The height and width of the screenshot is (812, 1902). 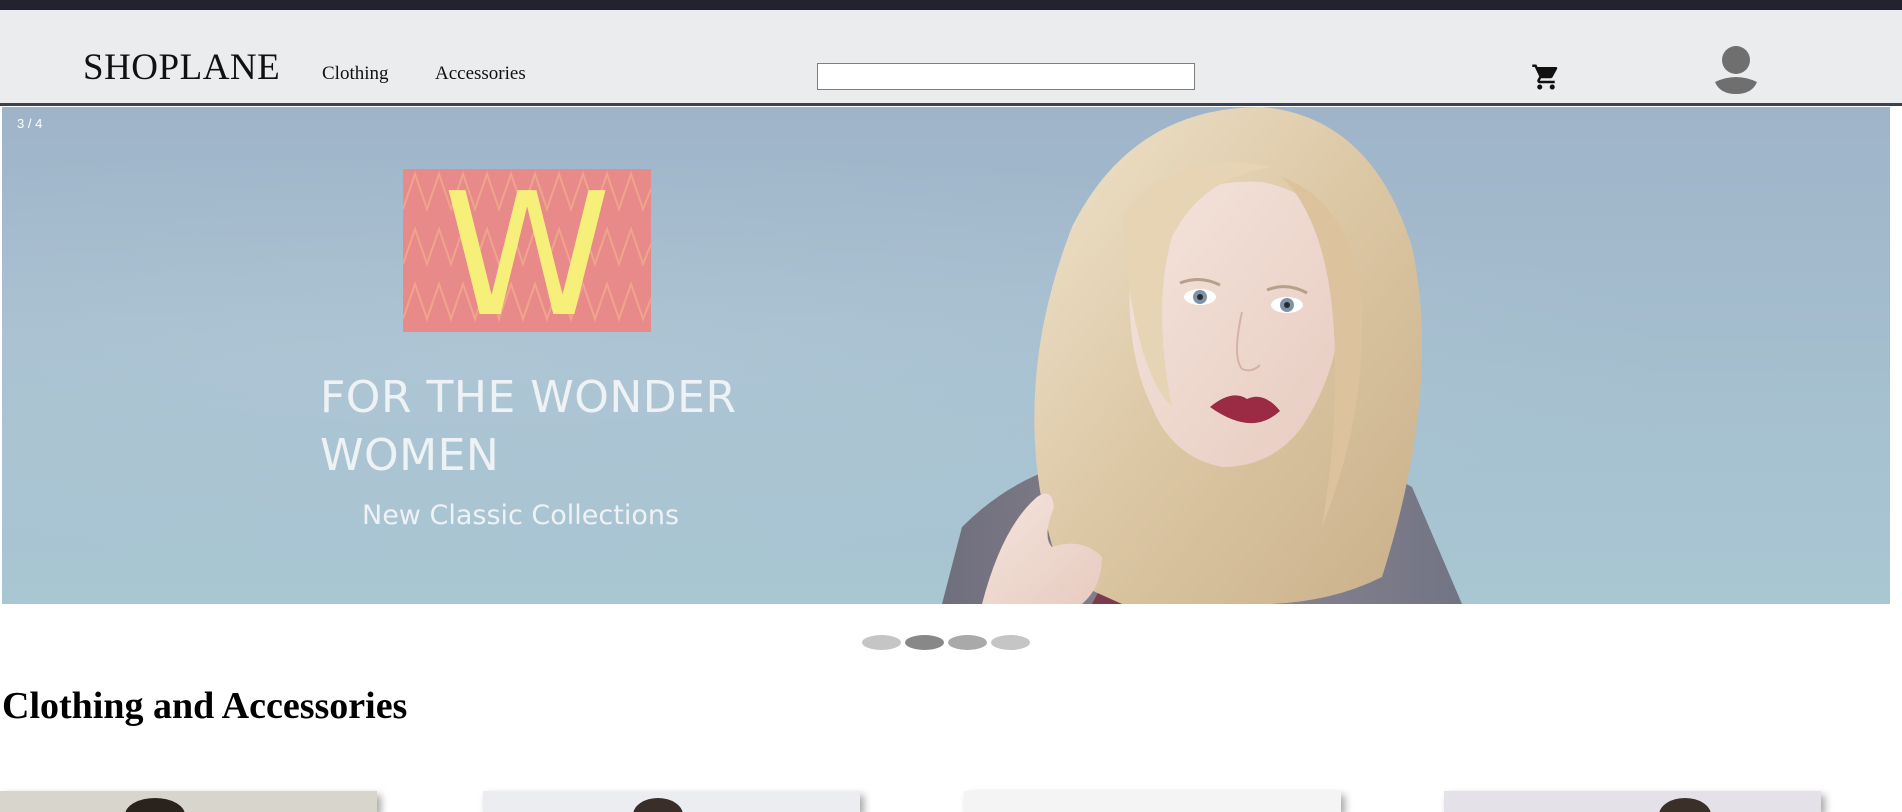 What do you see at coordinates (528, 397) in the screenshot?
I see `hero-headline-line1: FOR THE WONDER` at bounding box center [528, 397].